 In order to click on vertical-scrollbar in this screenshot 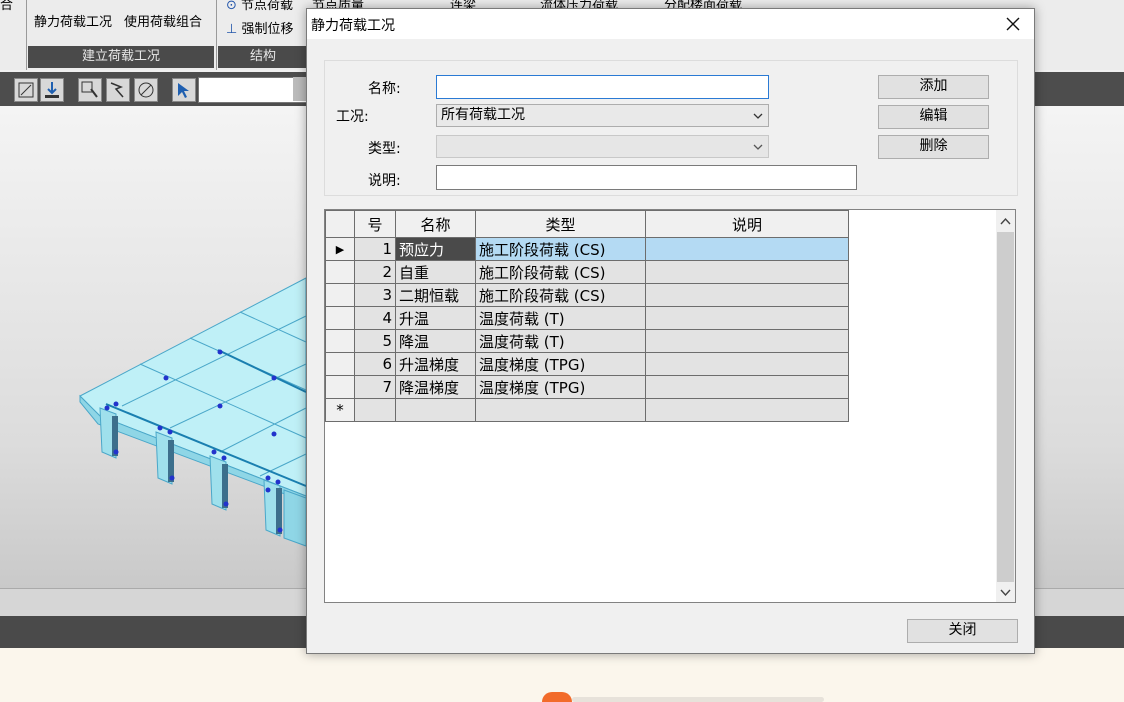, I will do `click(1005, 406)`.